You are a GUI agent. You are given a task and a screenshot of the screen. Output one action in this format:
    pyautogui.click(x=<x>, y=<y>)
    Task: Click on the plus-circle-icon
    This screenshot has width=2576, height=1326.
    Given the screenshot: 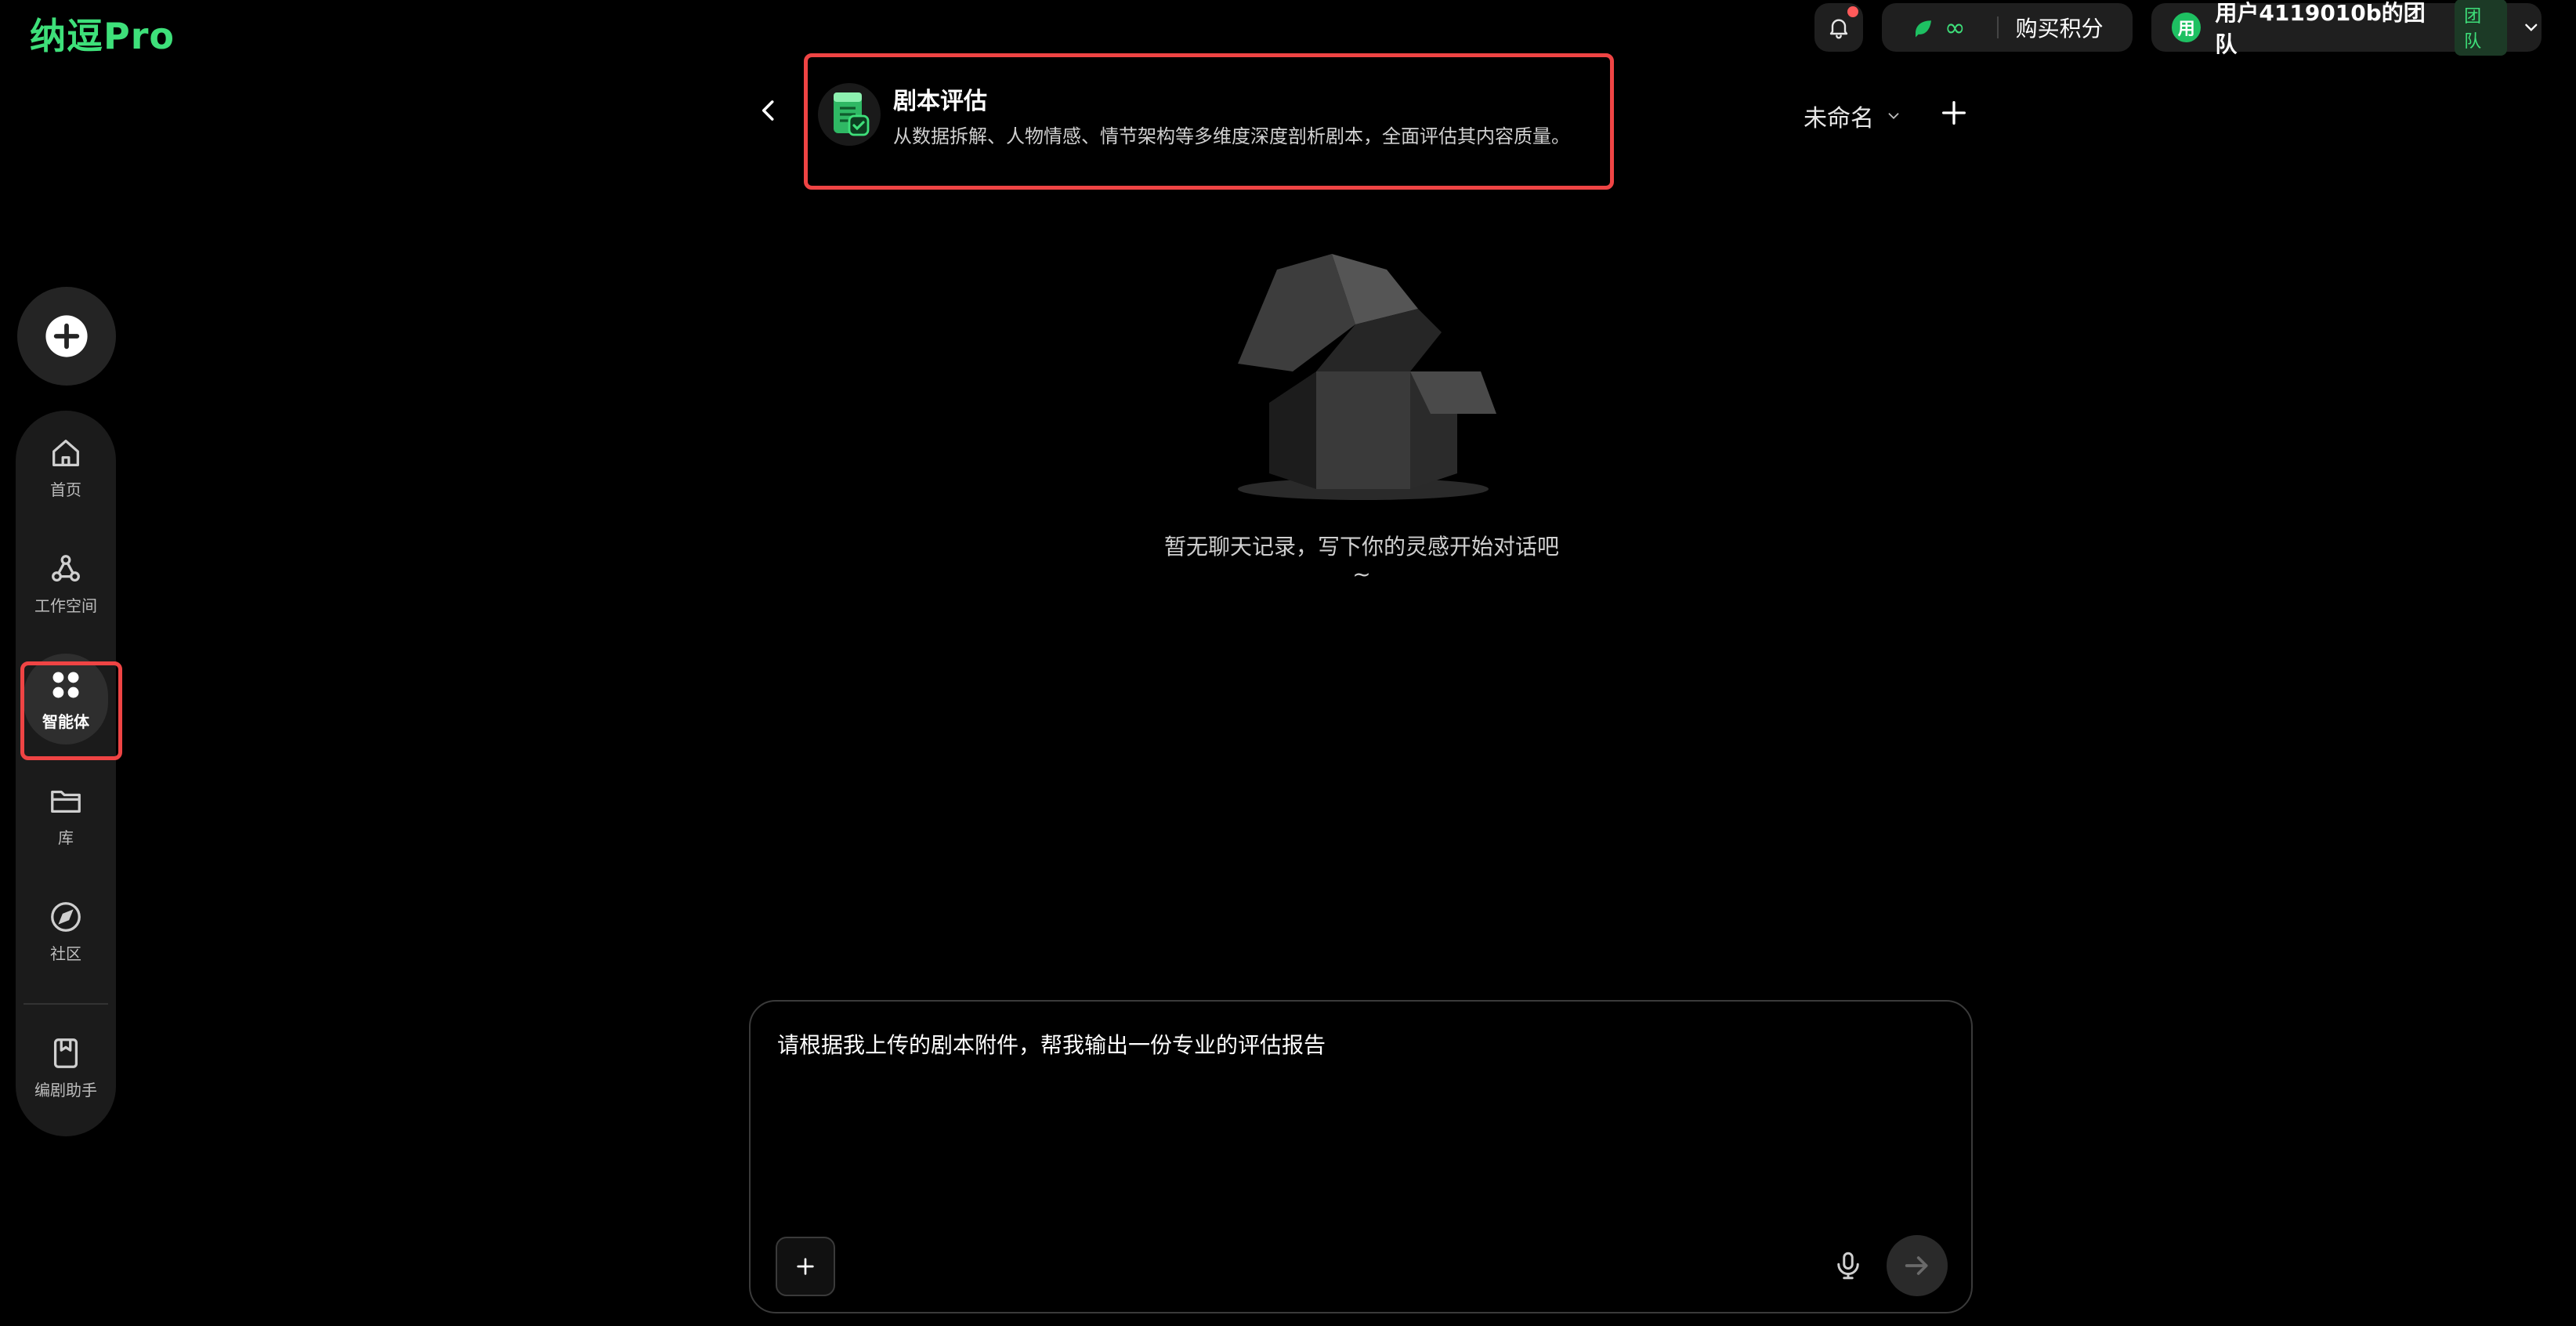 What is the action you would take?
    pyautogui.click(x=67, y=336)
    